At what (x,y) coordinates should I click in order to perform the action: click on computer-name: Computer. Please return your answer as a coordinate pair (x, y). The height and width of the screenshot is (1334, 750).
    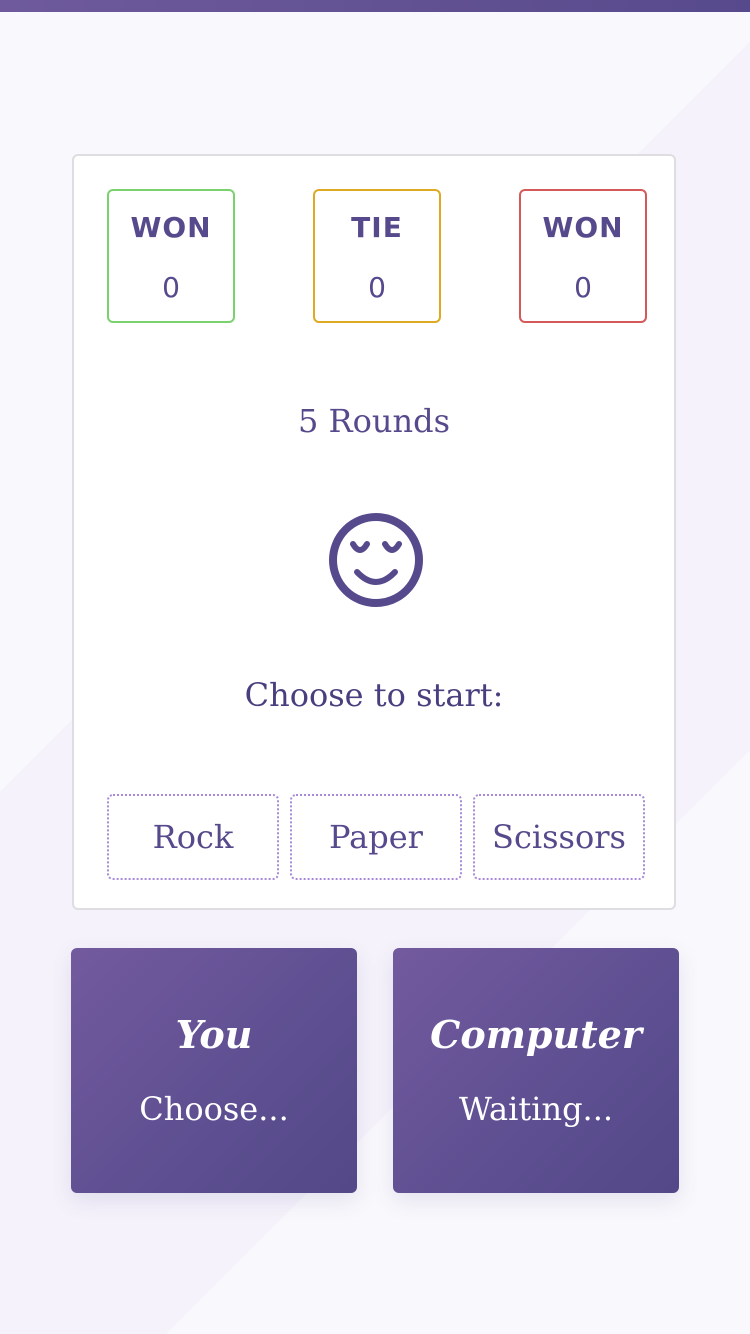
    Looking at the image, I should click on (536, 1034).